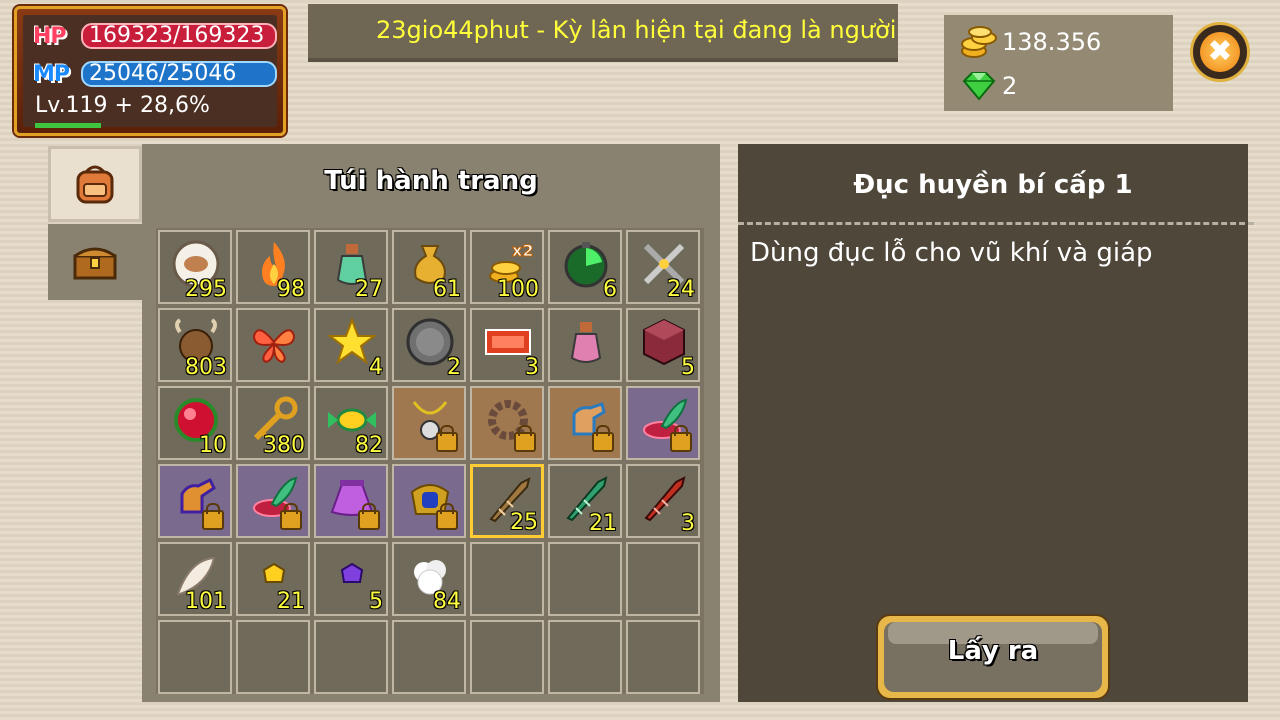 Image resolution: width=1280 pixels, height=720 pixels. Describe the element at coordinates (351, 345) in the screenshot. I see `inventory-slot: 4` at that location.